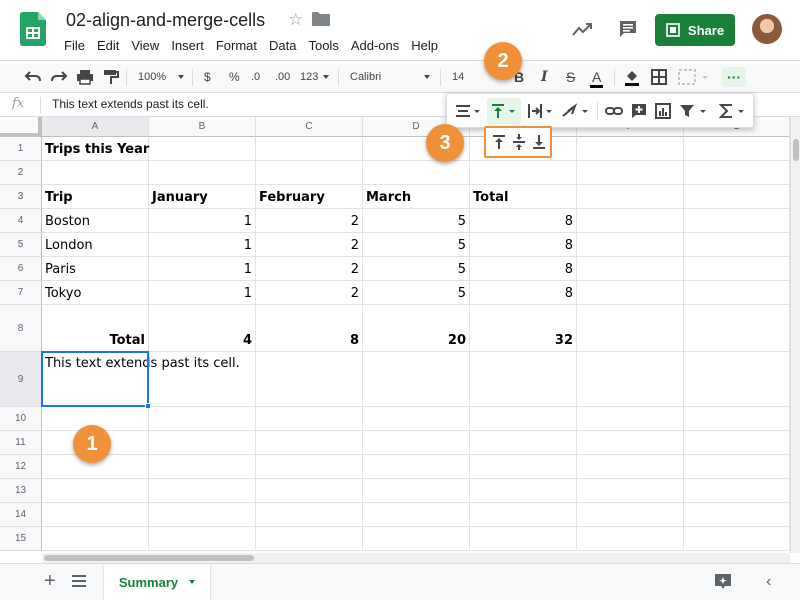 Image resolution: width=800 pixels, height=600 pixels. I want to click on cell-g3, so click(737, 197).